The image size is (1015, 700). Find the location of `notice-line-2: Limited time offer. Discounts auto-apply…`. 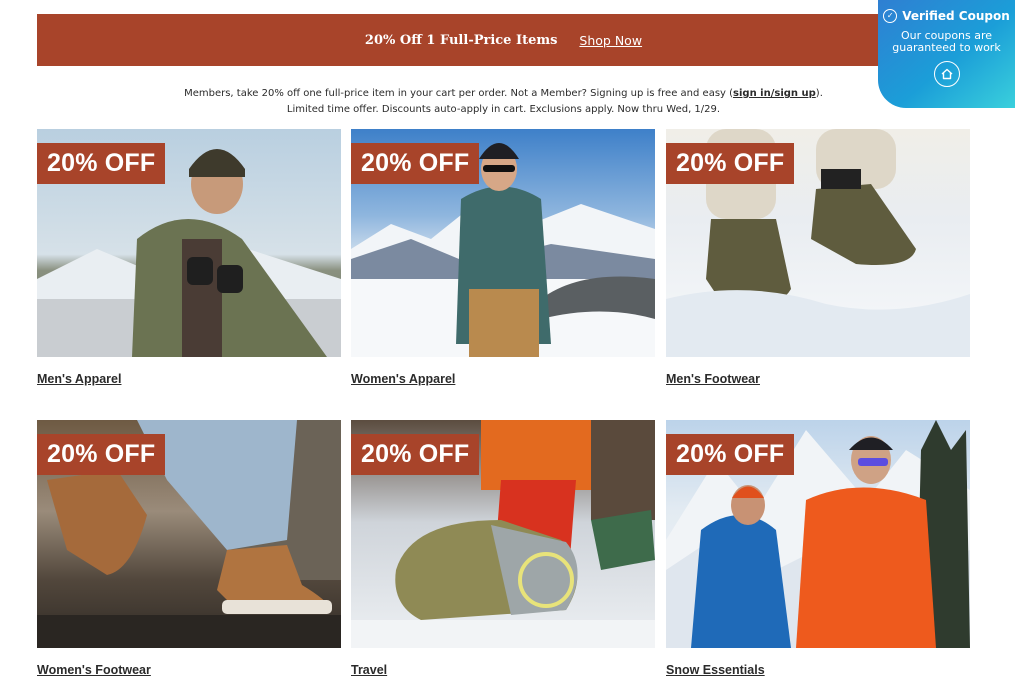

notice-line-2: Limited time offer. Discounts auto-apply… is located at coordinates (503, 109).